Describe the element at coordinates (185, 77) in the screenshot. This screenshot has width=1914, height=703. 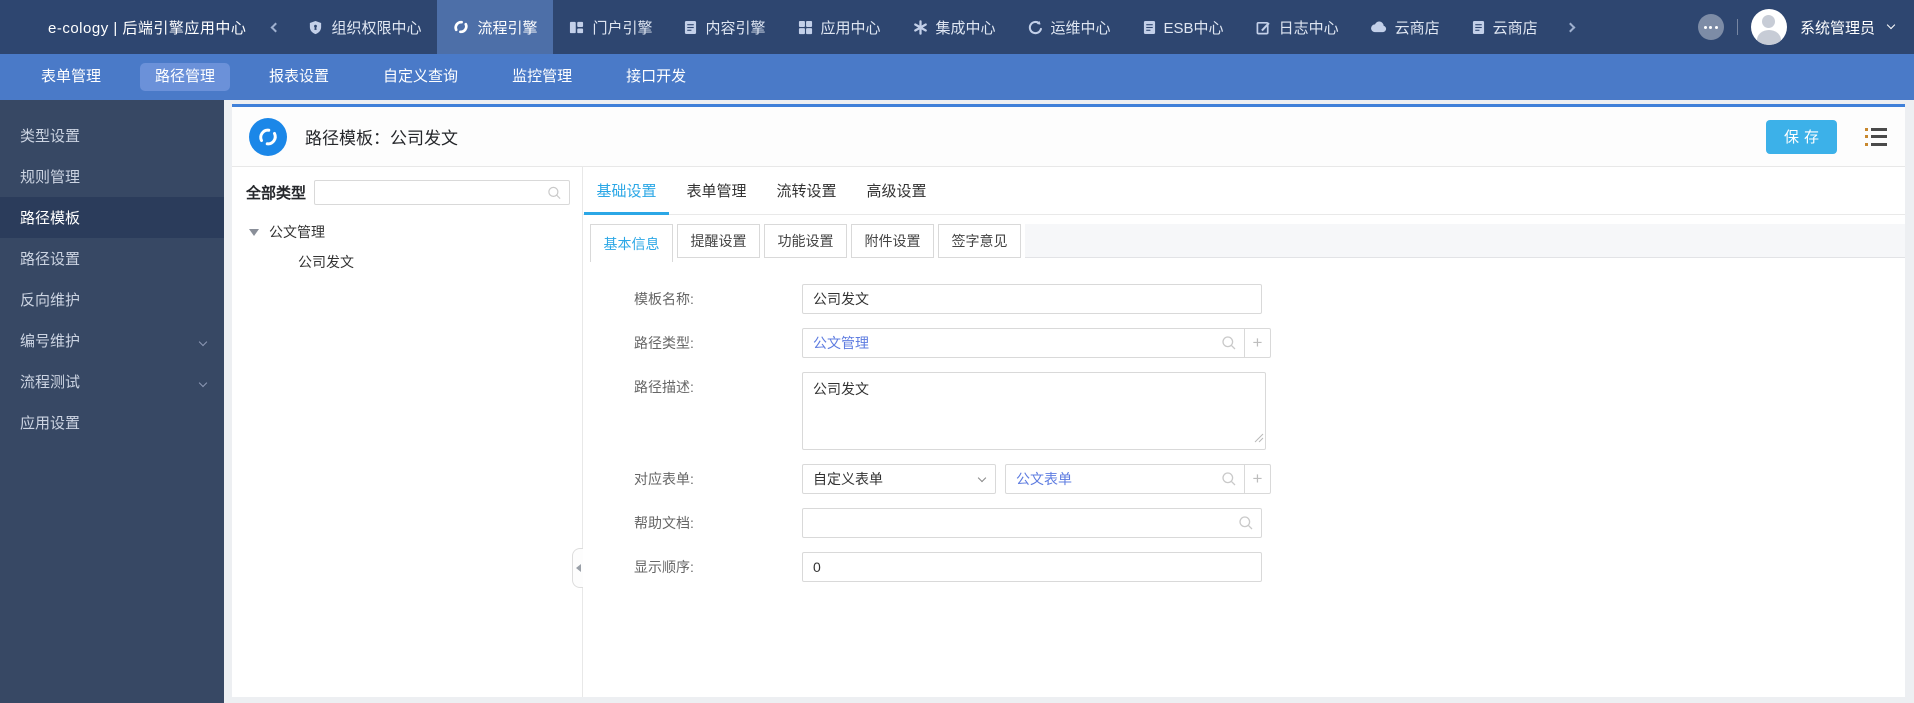
I see `sub-nav-item-path-management: 路径管理` at that location.